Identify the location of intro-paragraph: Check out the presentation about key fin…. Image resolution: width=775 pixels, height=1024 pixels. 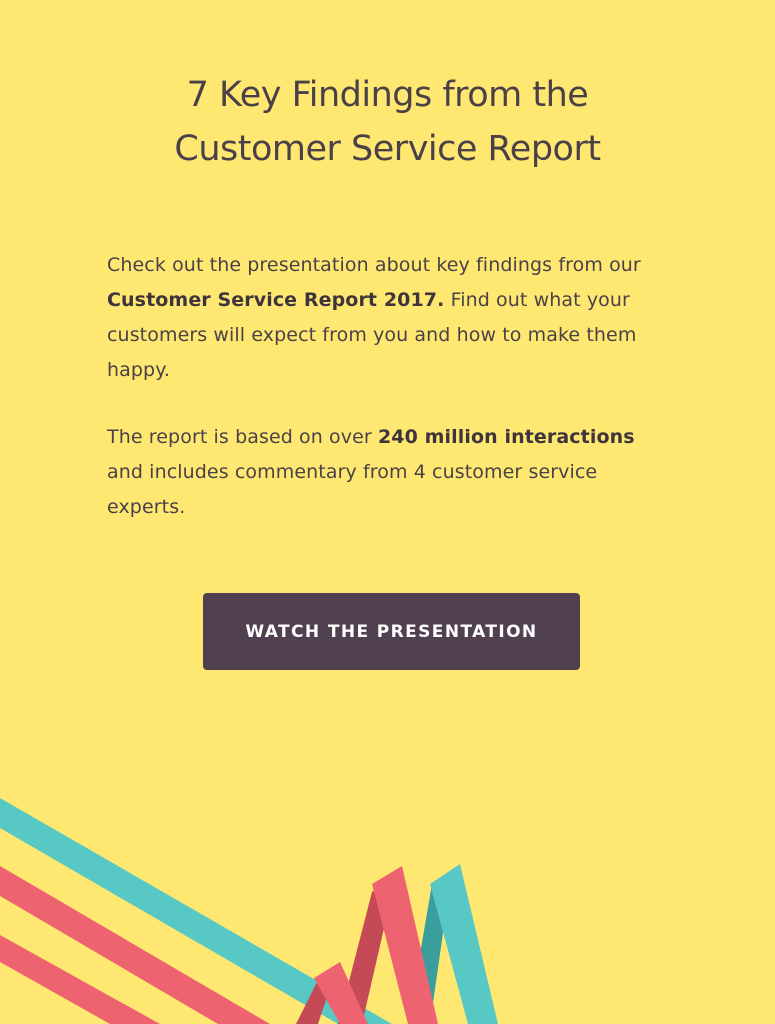
(379, 318).